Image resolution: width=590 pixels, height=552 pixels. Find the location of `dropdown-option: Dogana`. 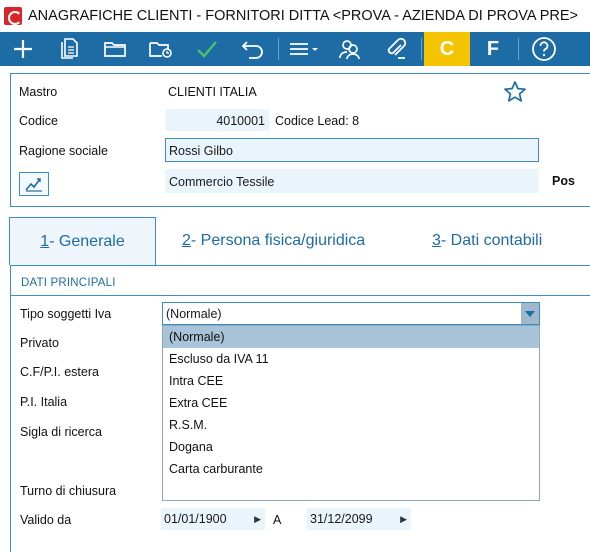

dropdown-option: Dogana is located at coordinates (351, 447).